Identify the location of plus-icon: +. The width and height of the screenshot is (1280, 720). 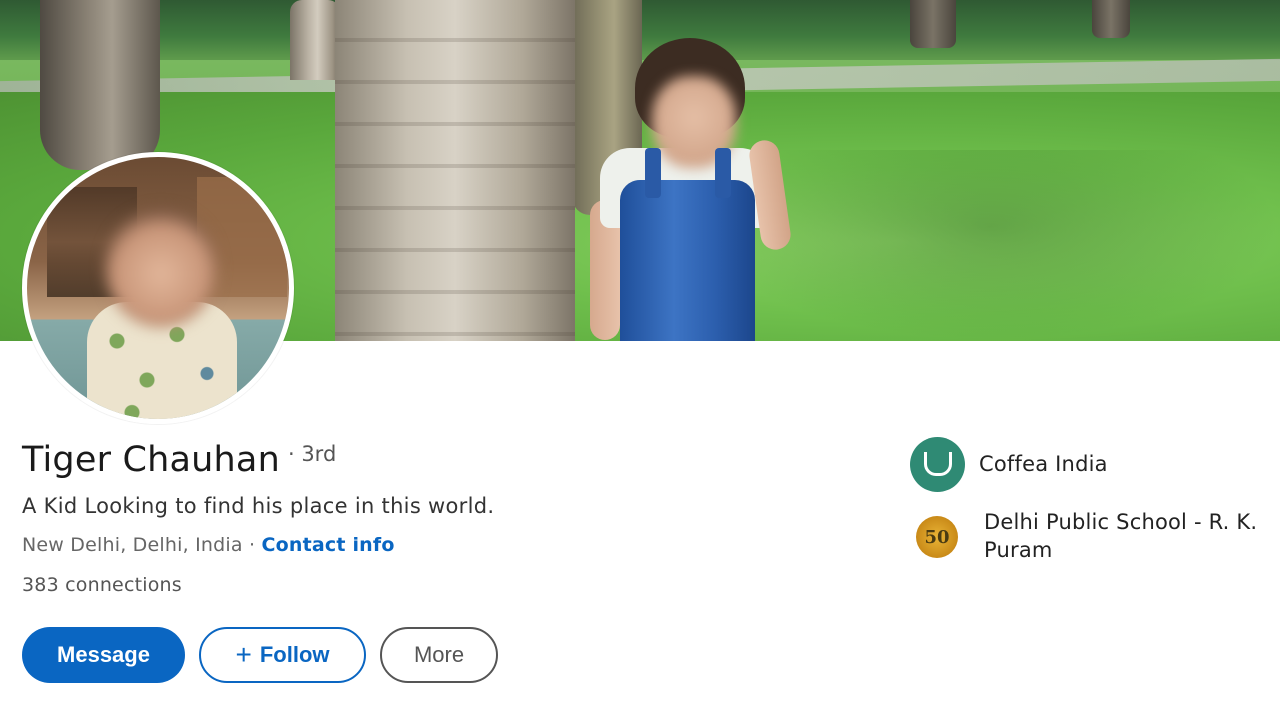
(243, 654).